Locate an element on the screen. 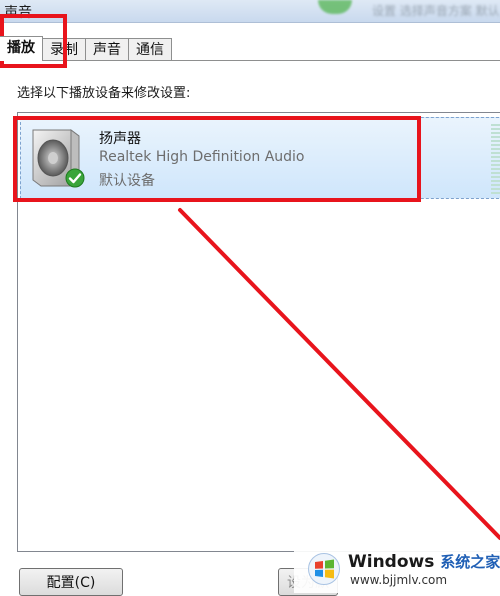 This screenshot has height=596, width=500. watermark-brand: Windows 系统之家 is located at coordinates (424, 561).